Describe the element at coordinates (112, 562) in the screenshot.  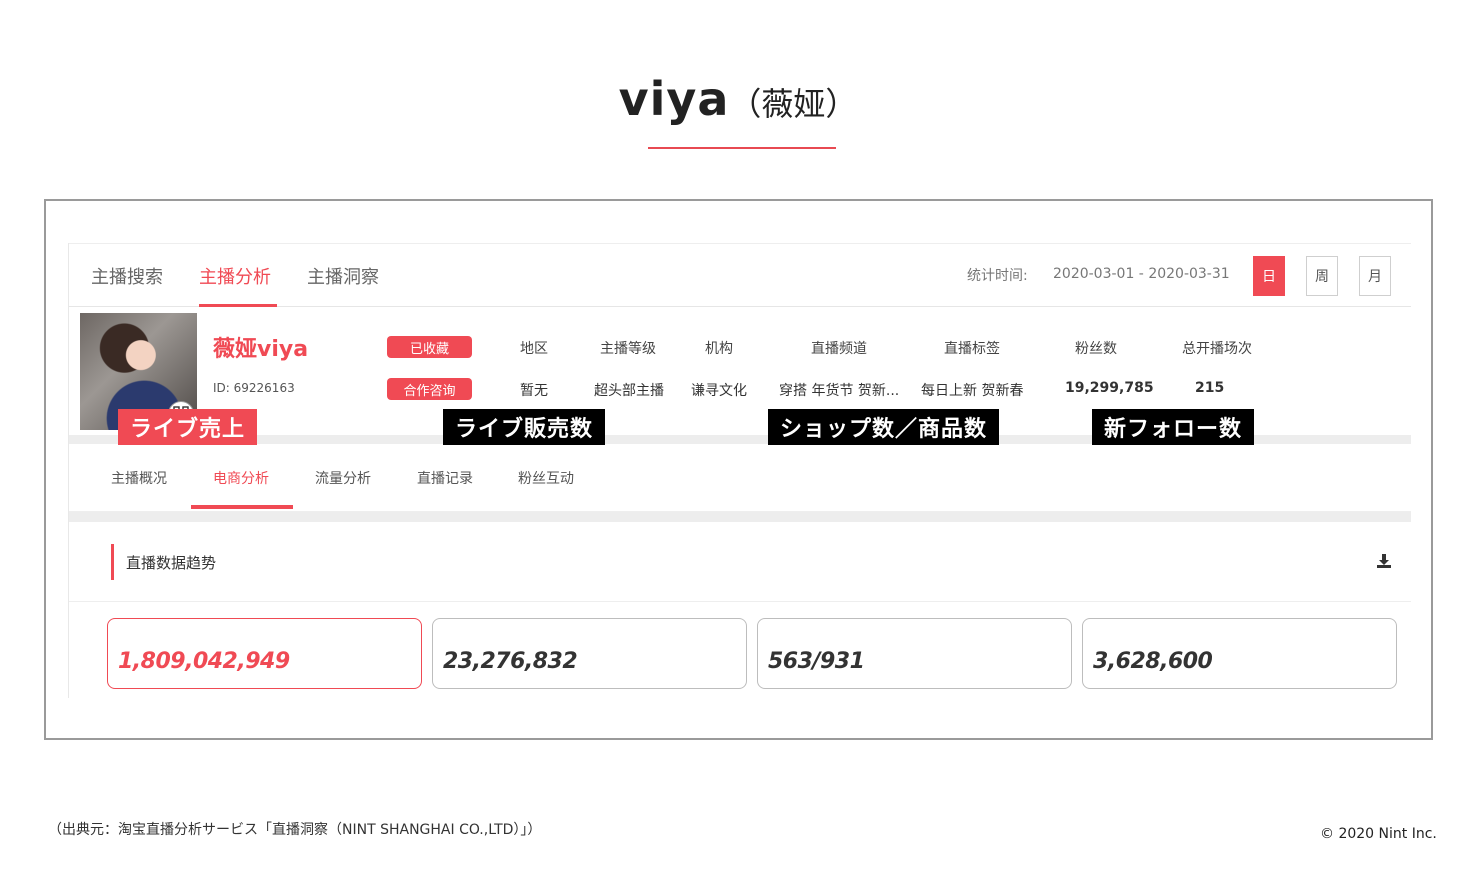
I see `section-accent-bar` at that location.